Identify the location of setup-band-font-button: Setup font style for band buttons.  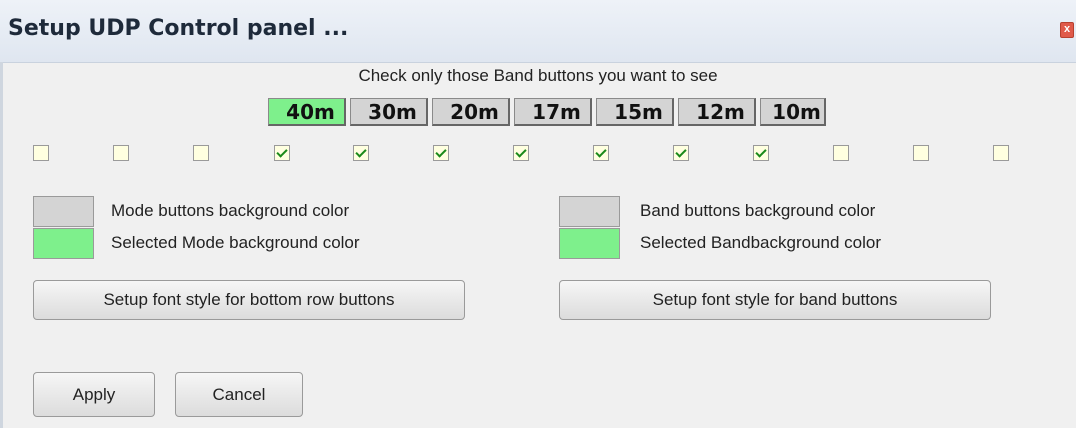
(775, 300).